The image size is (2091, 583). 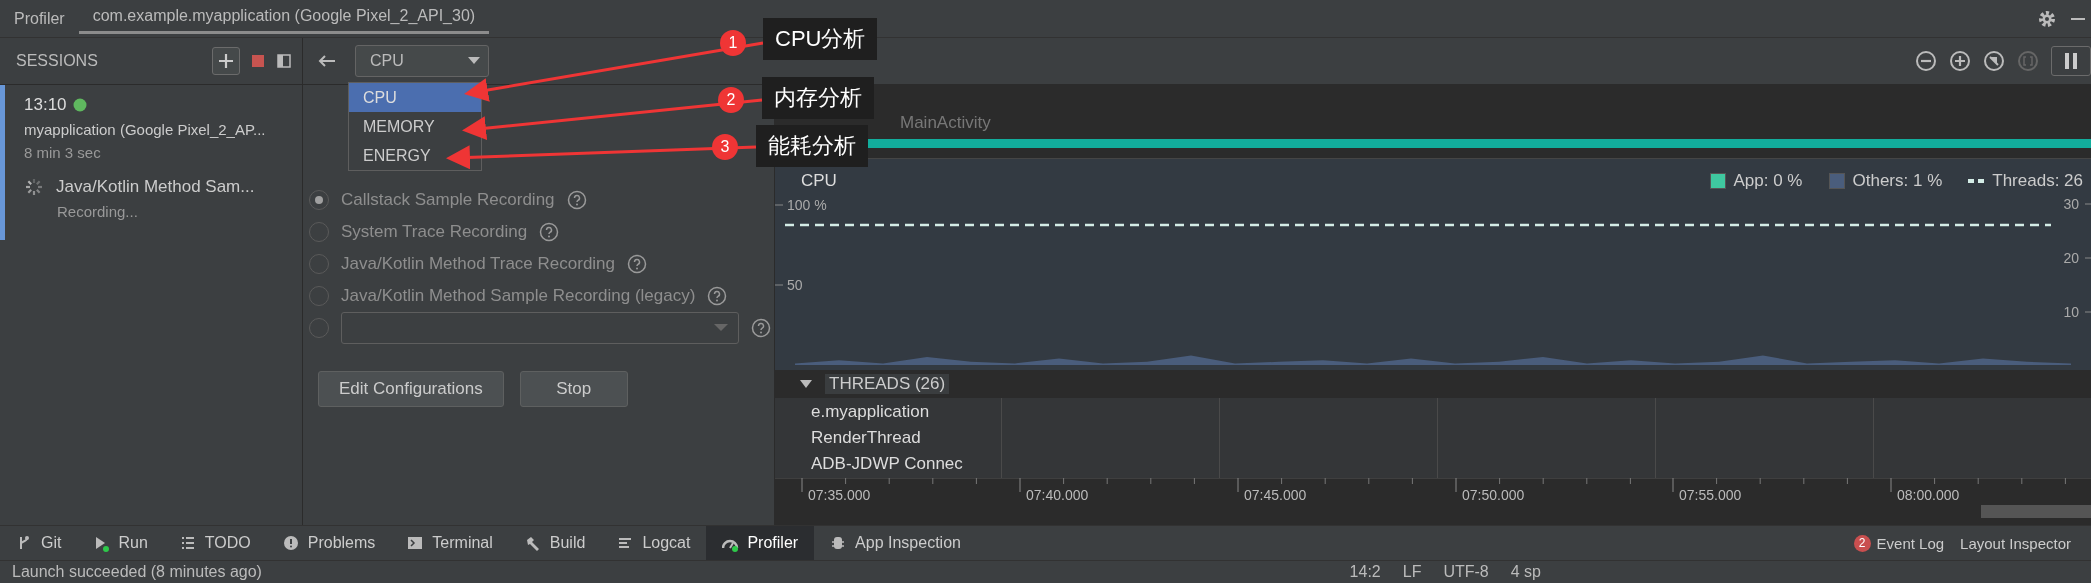 What do you see at coordinates (1525, 572) in the screenshot?
I see `status-item: 4 sp` at bounding box center [1525, 572].